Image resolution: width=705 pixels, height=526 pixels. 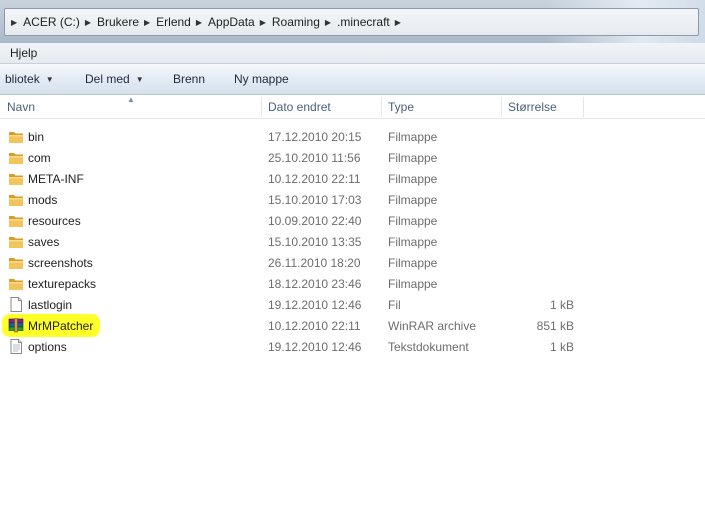 I want to click on column-header-type: Type, so click(x=401, y=107).